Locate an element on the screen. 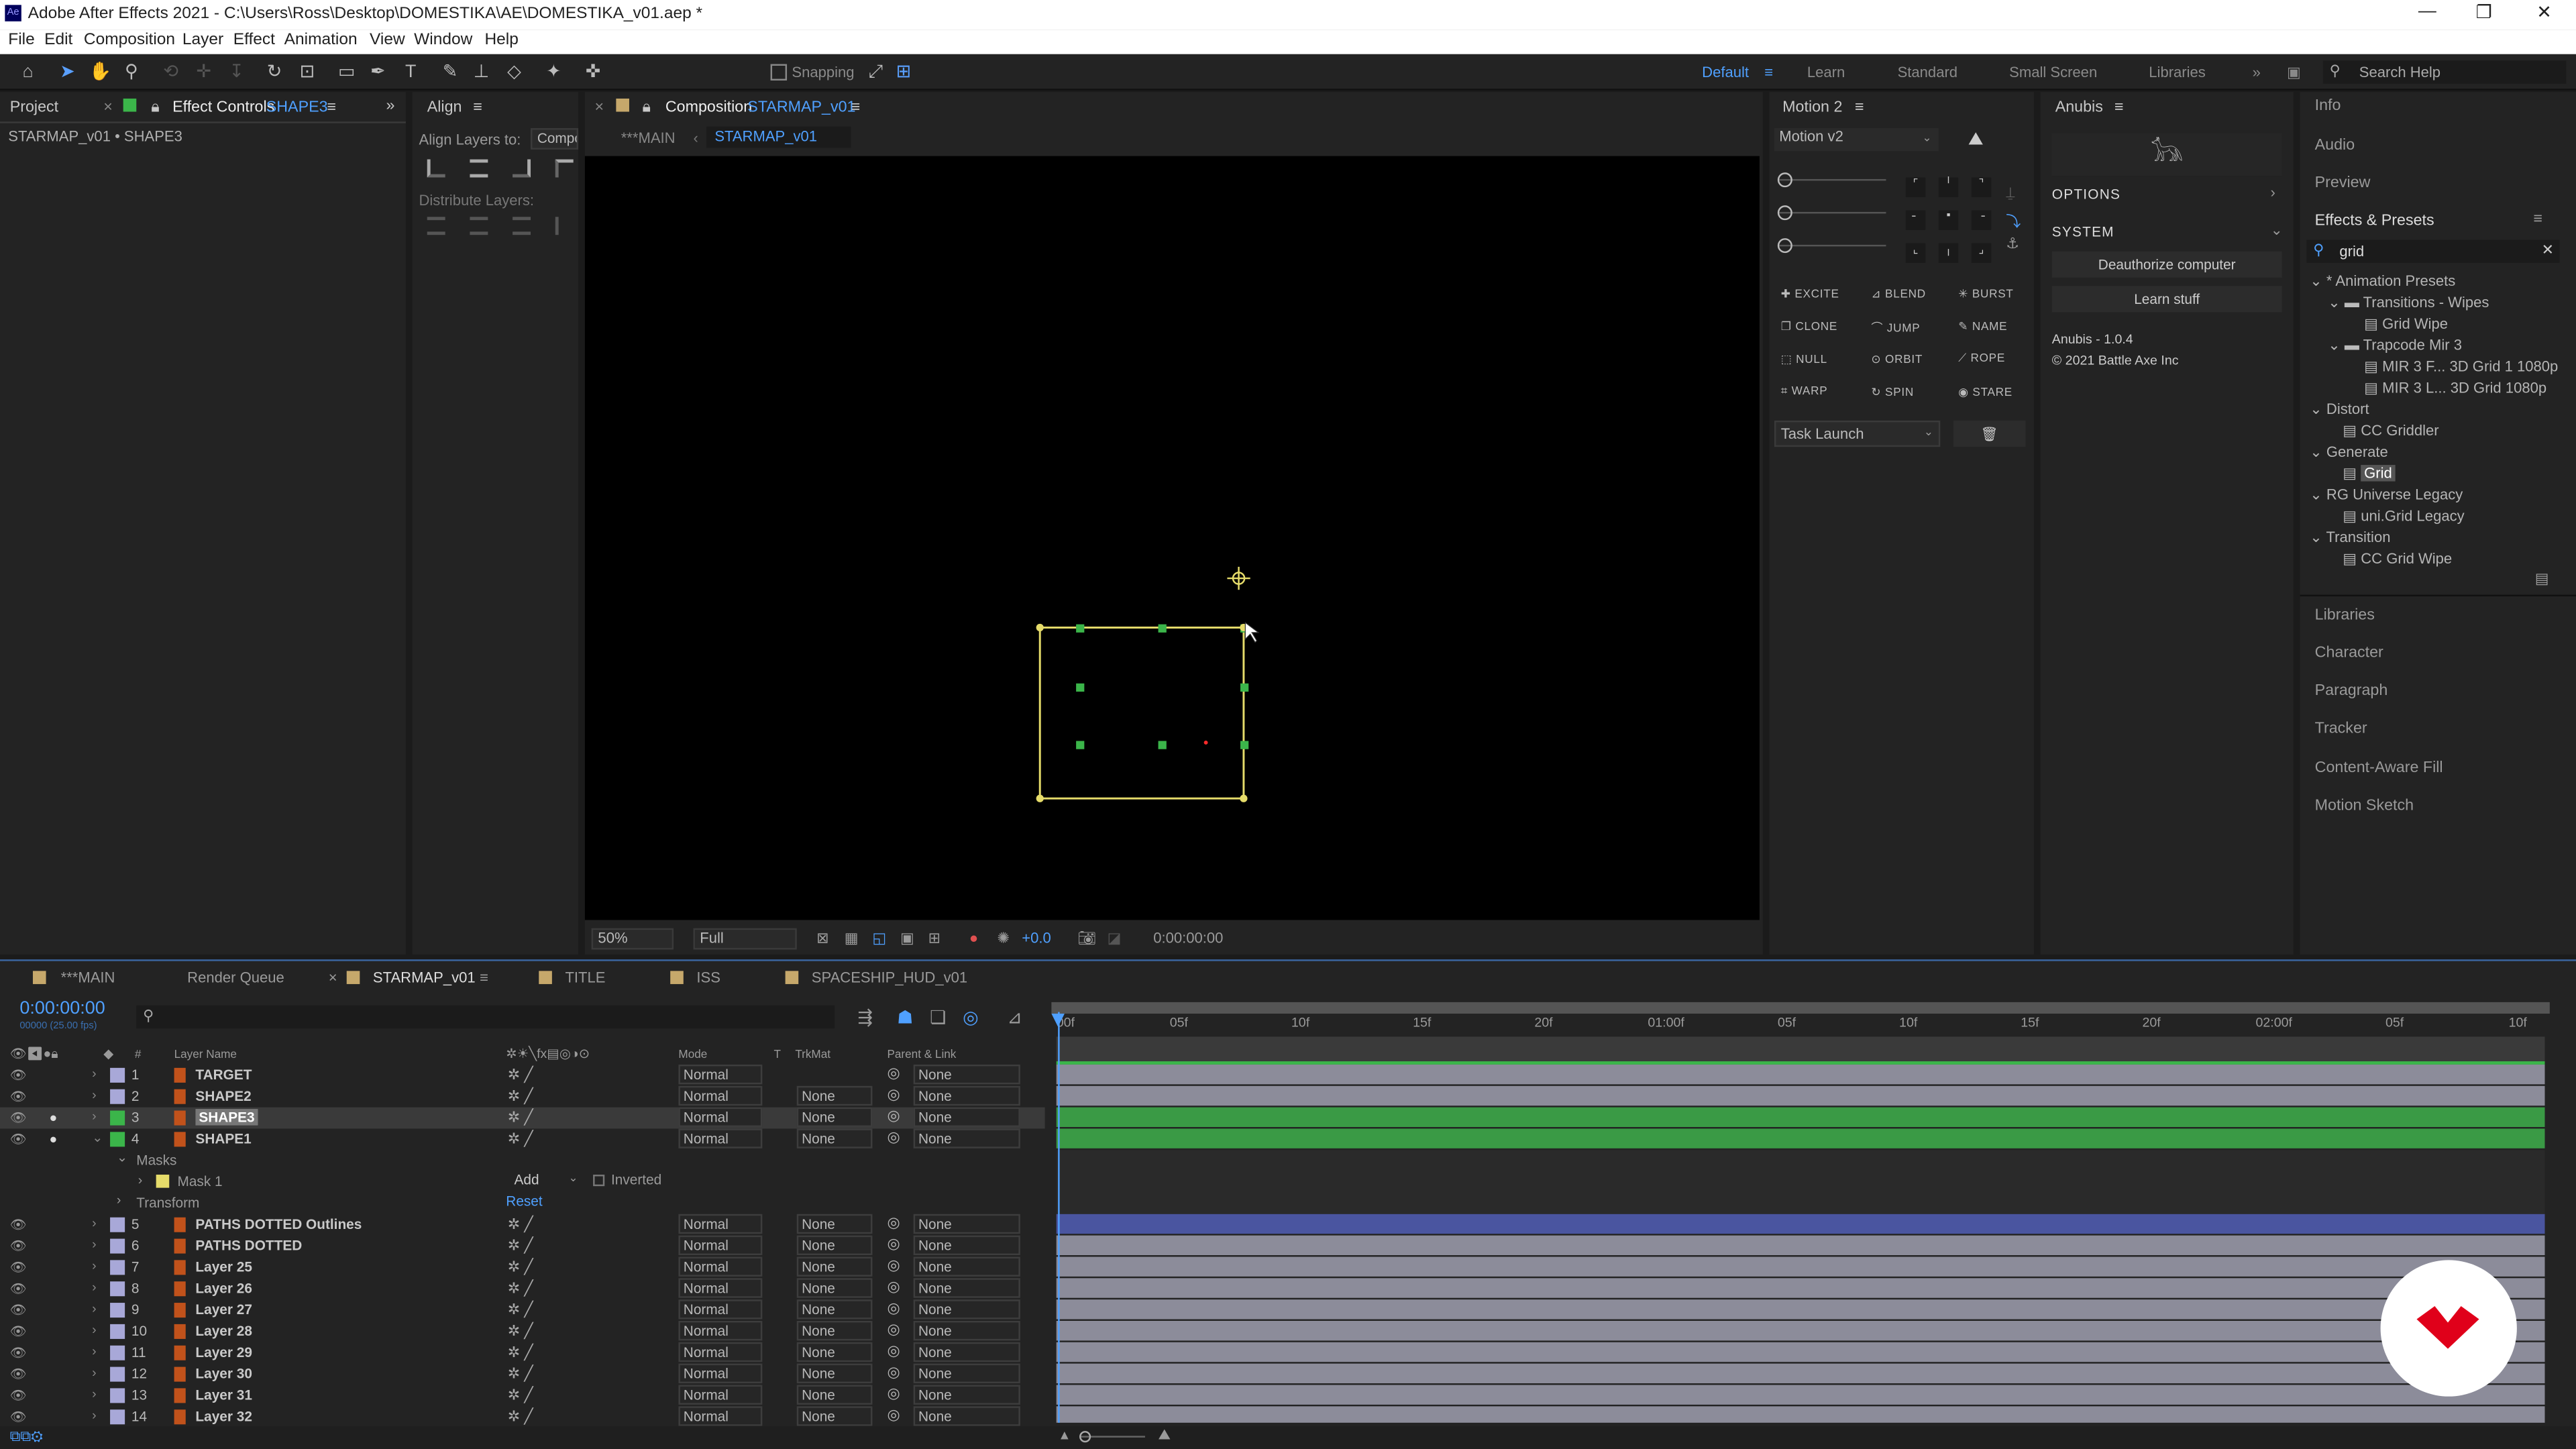 The height and width of the screenshot is (1449, 2576). tab-menu-icon: ≡ is located at coordinates (484, 977).